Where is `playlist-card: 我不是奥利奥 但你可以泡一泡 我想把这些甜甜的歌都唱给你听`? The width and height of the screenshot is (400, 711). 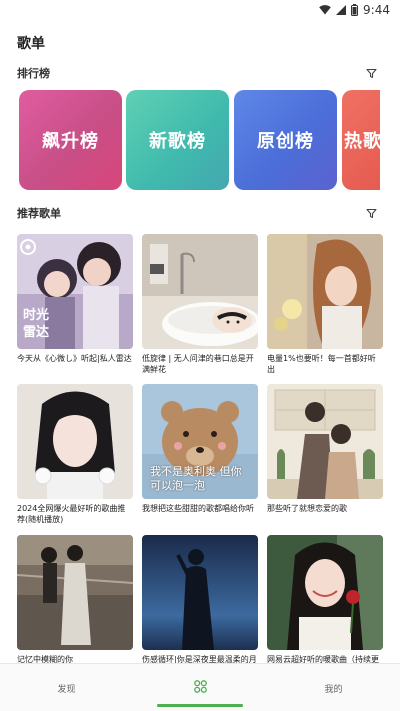
playlist-card: 我不是奥利奥 但你可以泡一泡 我想把这些甜甜的歌都唱给你听 is located at coordinates (200, 454).